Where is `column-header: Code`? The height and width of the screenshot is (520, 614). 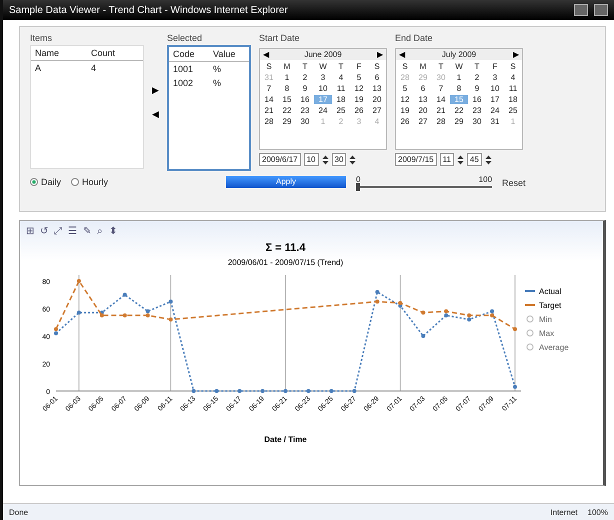 column-header: Code is located at coordinates (189, 54).